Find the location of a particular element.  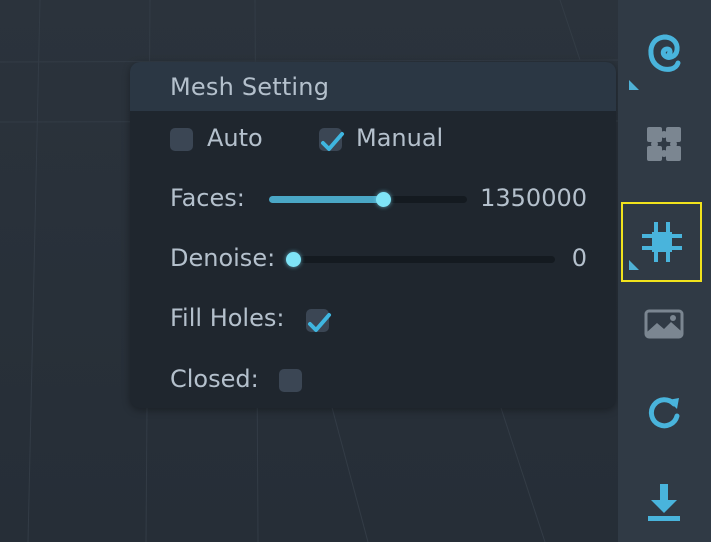

toolbar-item-image is located at coordinates (664, 324).